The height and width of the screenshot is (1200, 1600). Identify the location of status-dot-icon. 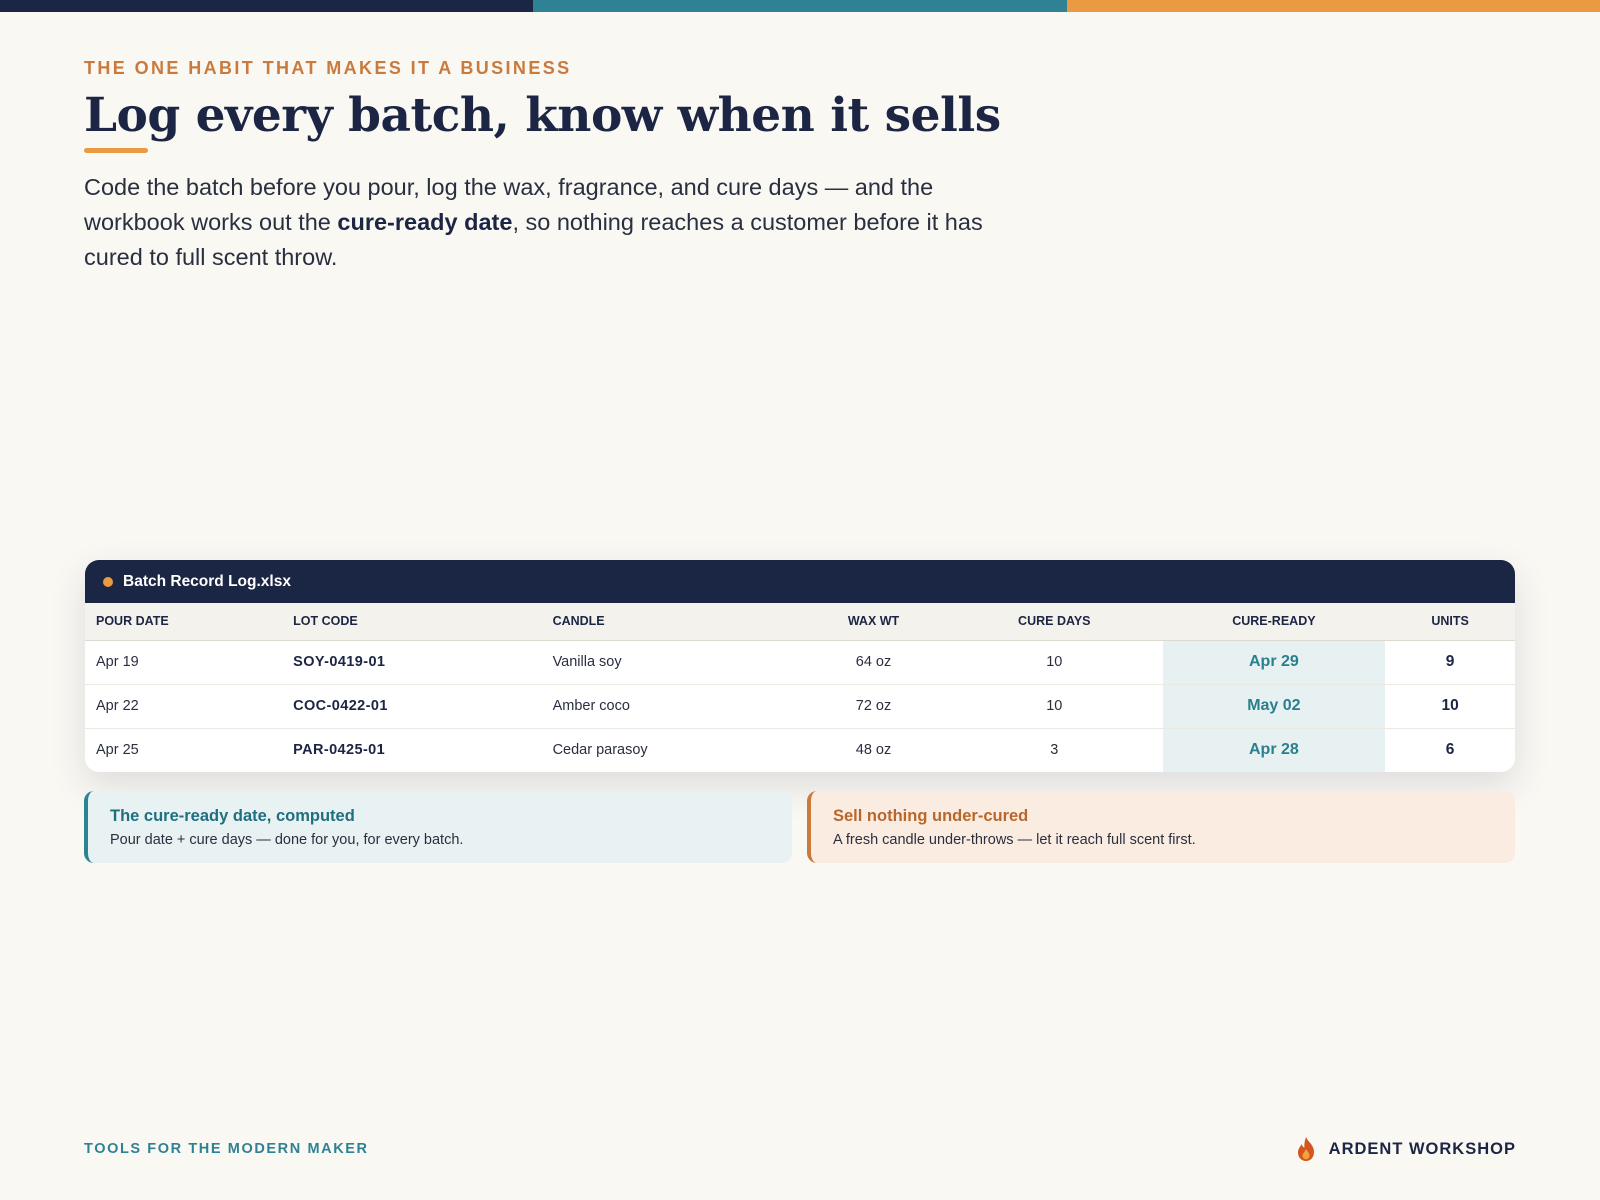
(108, 581).